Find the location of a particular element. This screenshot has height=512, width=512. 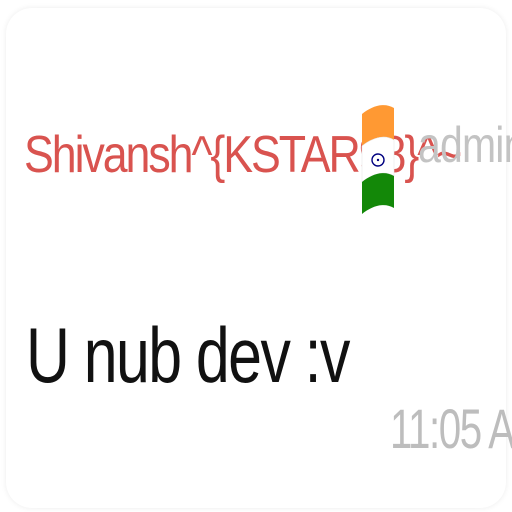

india-flag-icon is located at coordinates (378, 159).